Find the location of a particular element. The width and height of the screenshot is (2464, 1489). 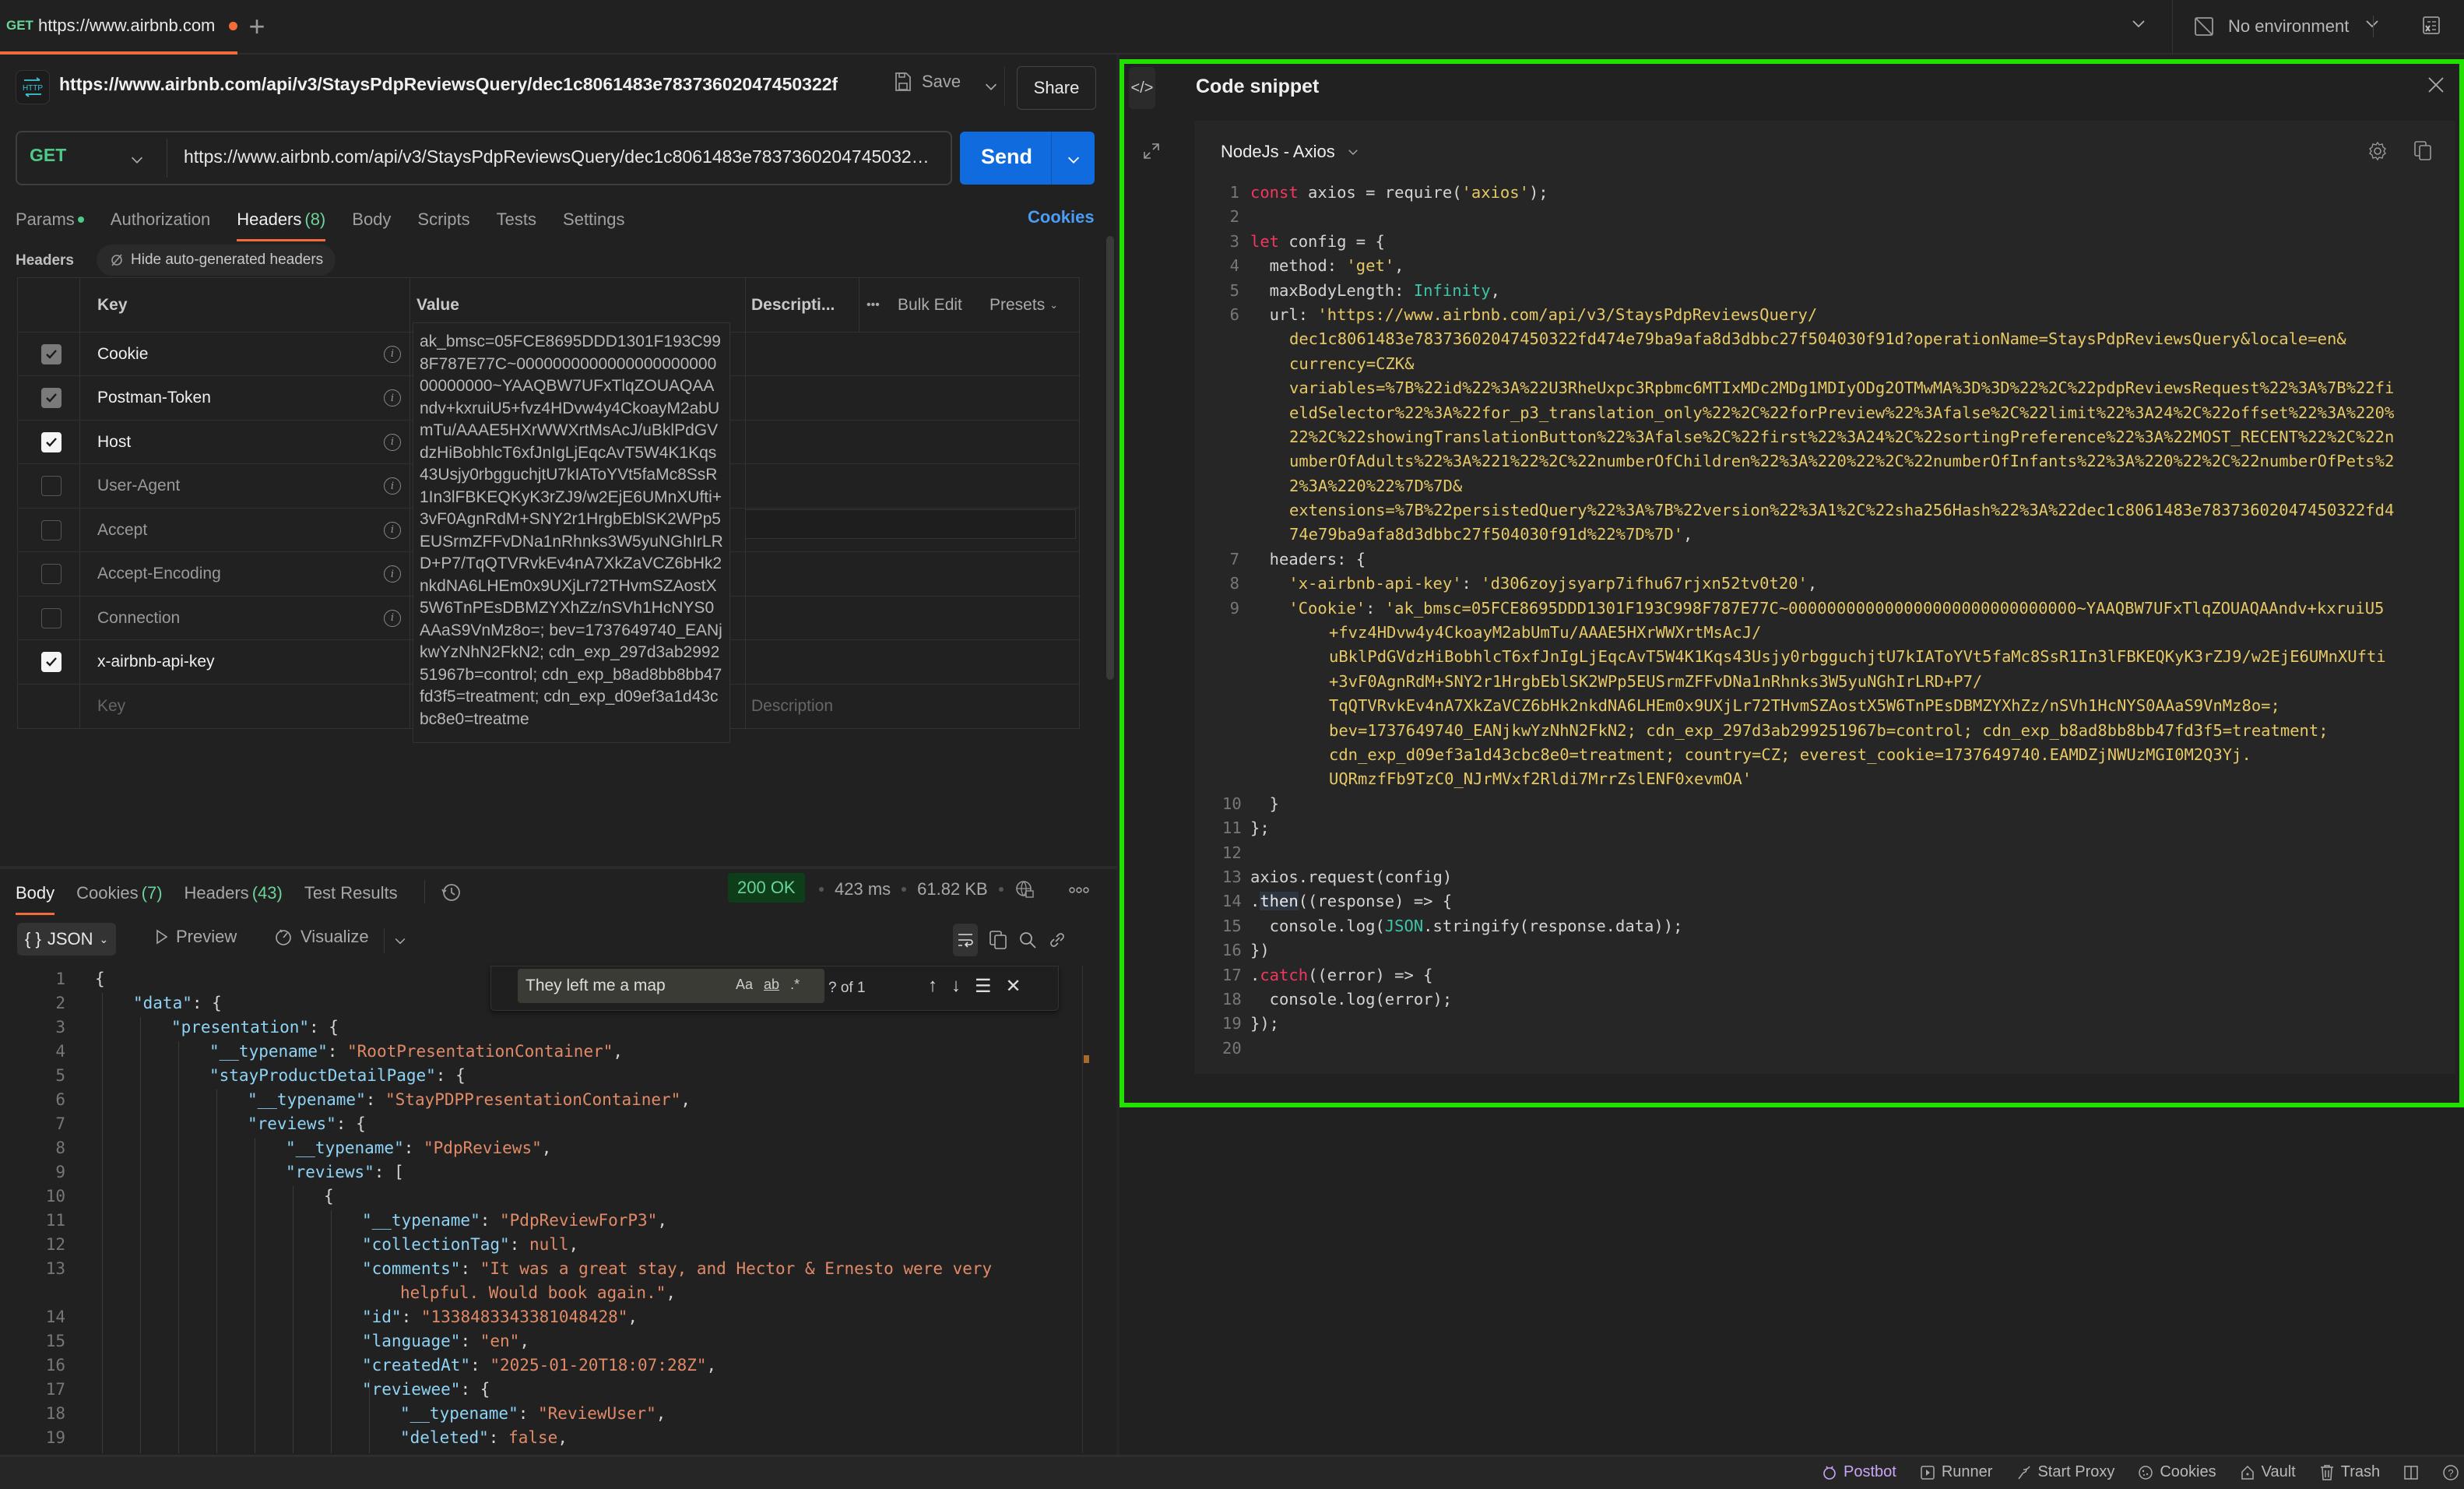

tab-tests: Tests is located at coordinates (516, 220).